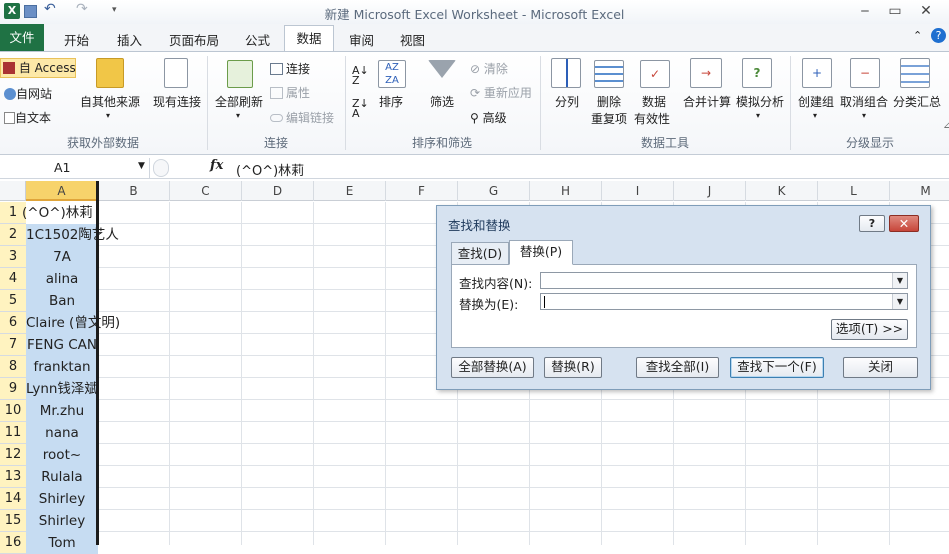 This screenshot has height=554, width=949. What do you see at coordinates (62, 191) in the screenshot?
I see `column-header-a: A` at bounding box center [62, 191].